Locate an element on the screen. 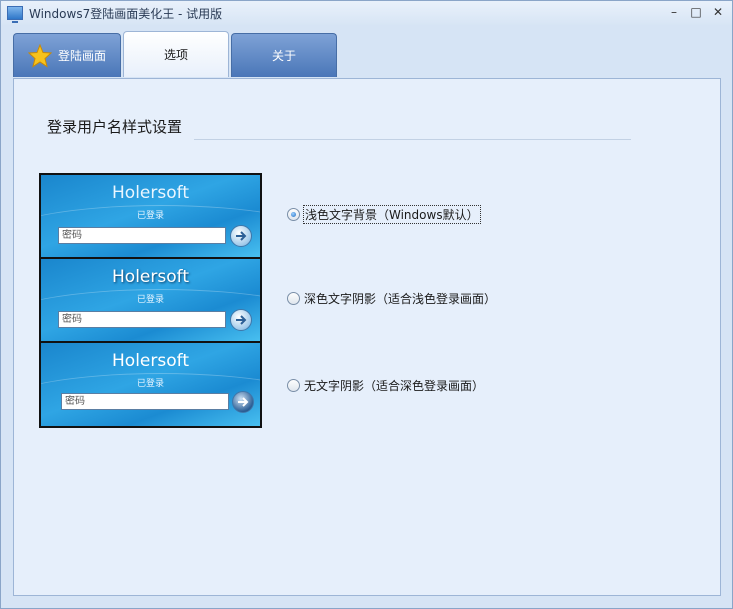 The height and width of the screenshot is (609, 733). option-no-shadow: 无文字阴影（适合深色登录画面） is located at coordinates (385, 385).